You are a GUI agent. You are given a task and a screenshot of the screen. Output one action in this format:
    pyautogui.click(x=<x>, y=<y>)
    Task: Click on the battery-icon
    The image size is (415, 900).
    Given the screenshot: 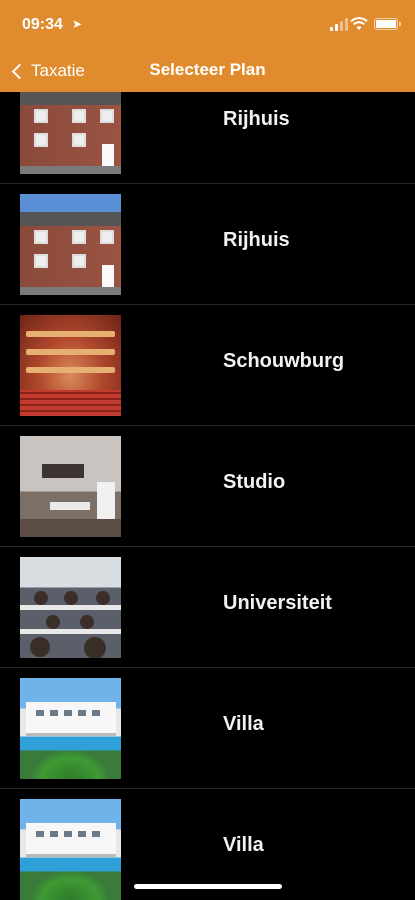 What is the action you would take?
    pyautogui.click(x=387, y=24)
    